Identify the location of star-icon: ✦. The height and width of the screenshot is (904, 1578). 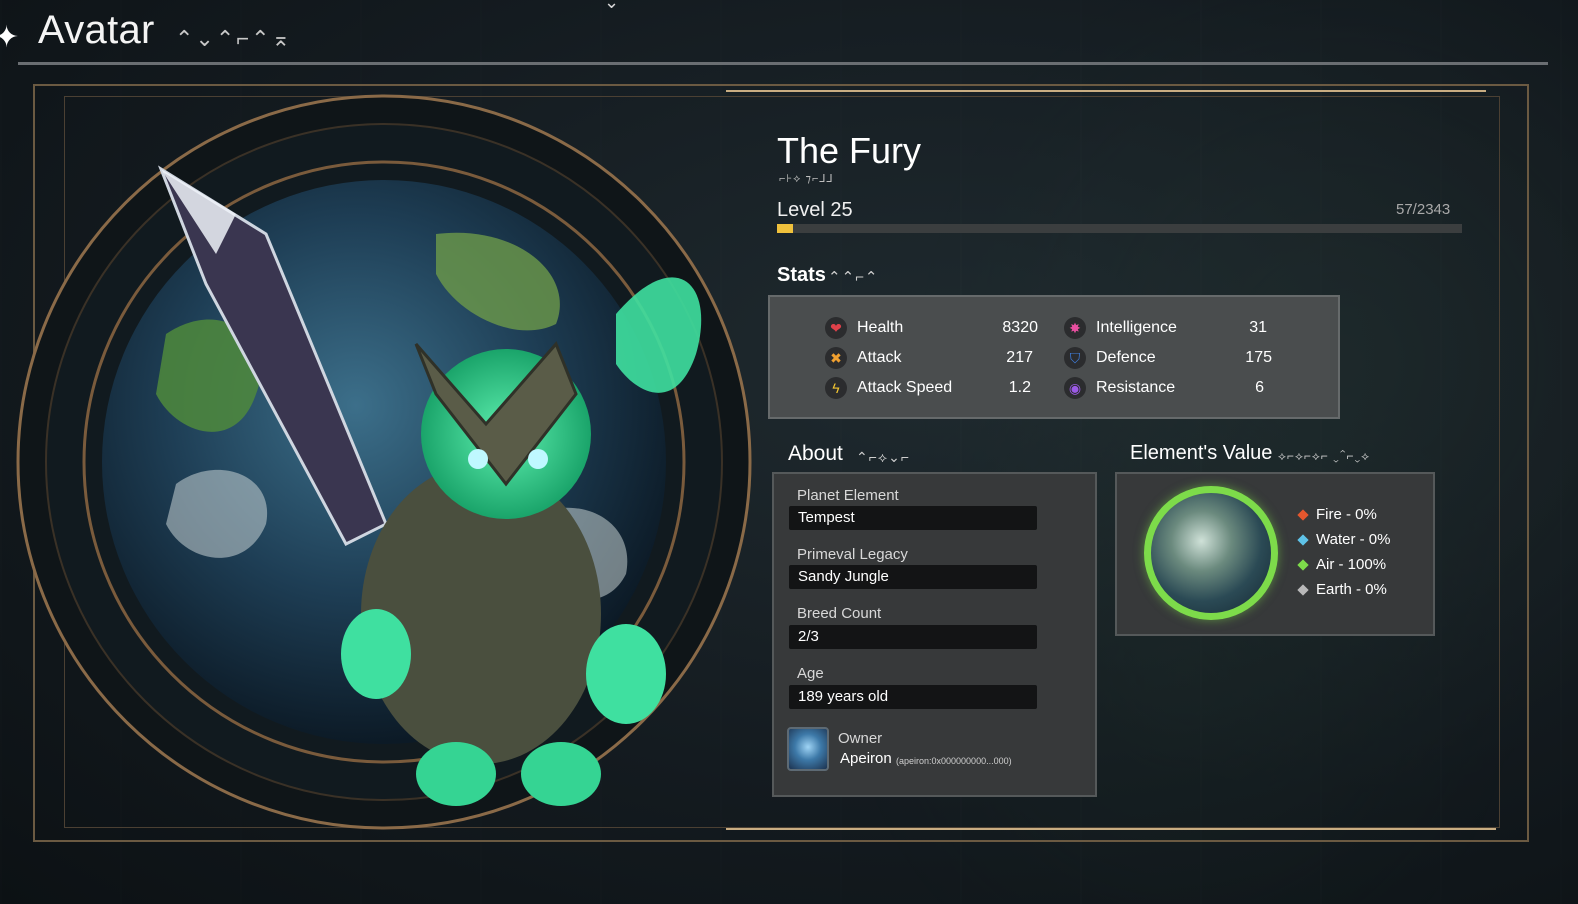
(10, 37).